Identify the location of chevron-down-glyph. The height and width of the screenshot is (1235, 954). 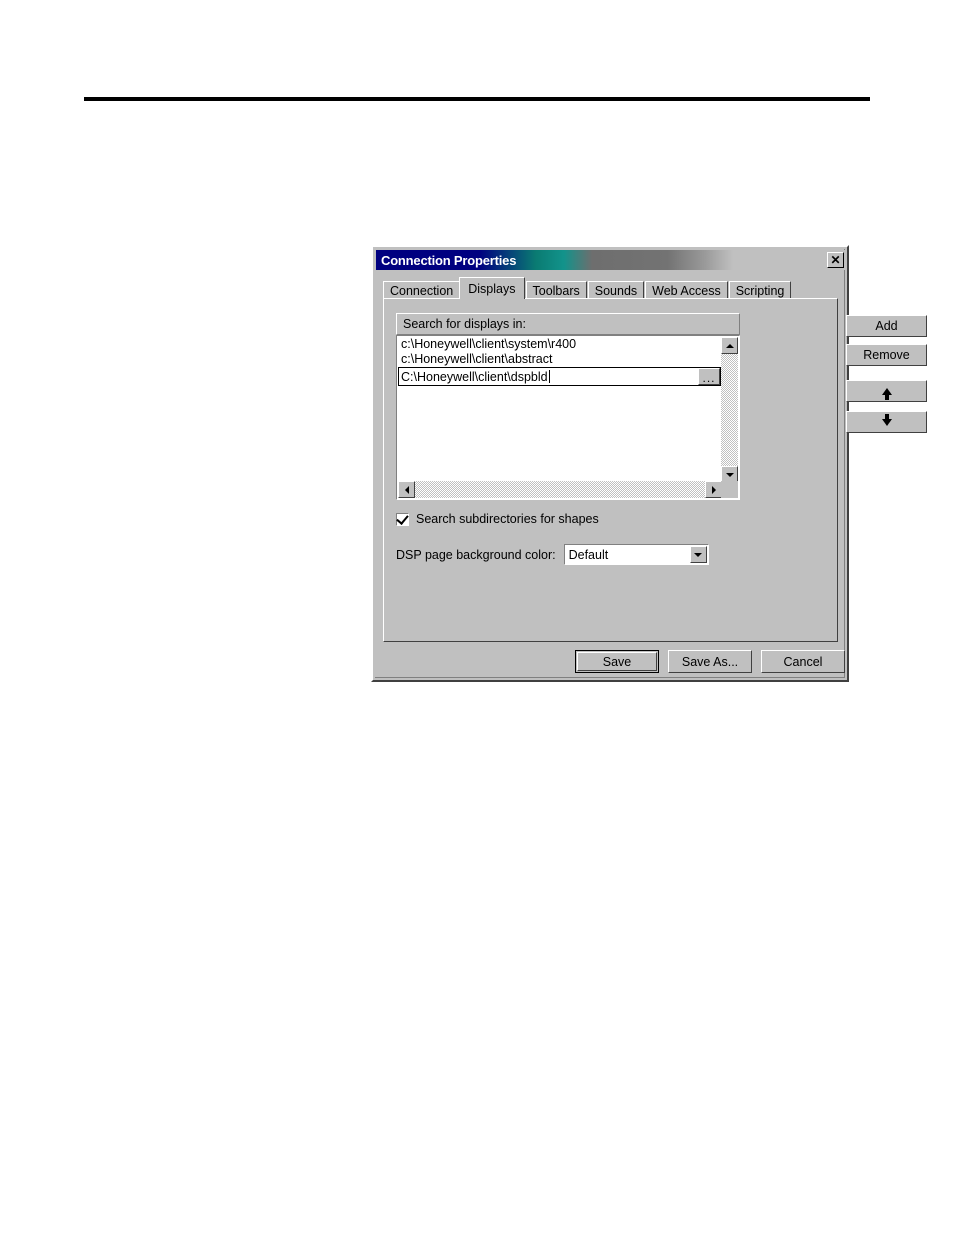
(698, 554).